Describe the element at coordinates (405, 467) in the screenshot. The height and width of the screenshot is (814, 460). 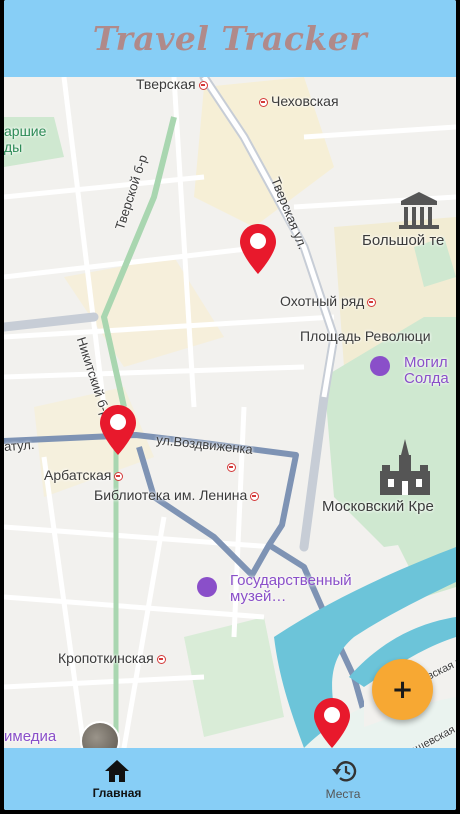
I see `kremlin-icon` at that location.